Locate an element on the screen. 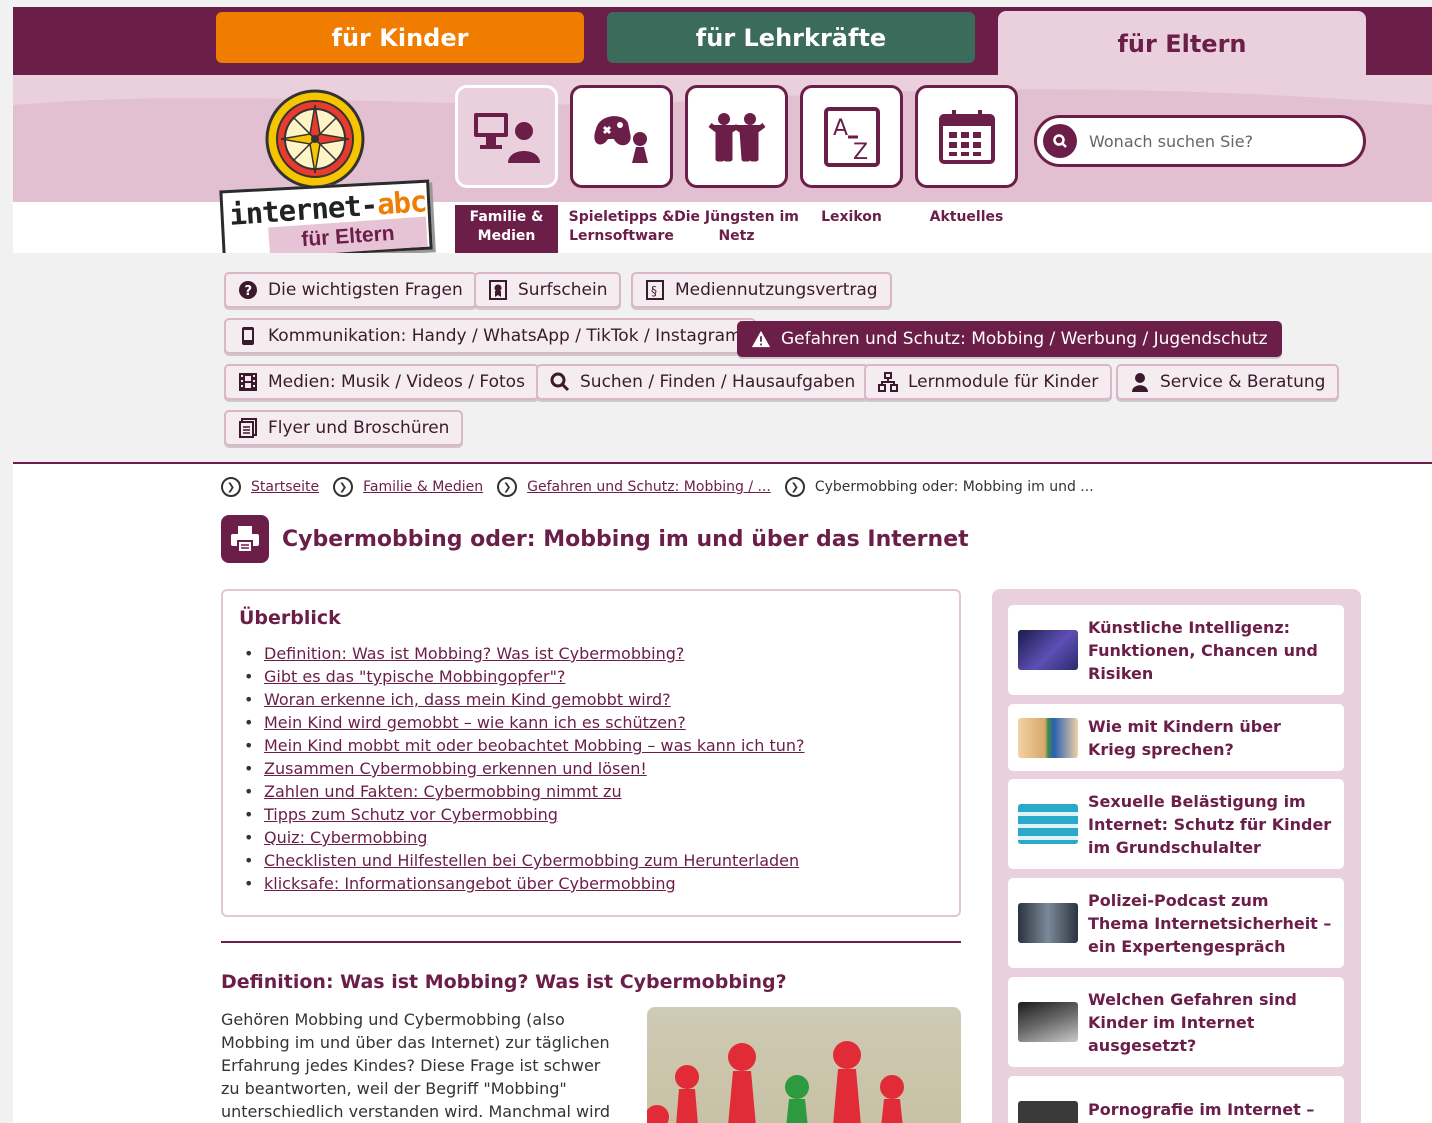 Image resolution: width=1432 pixels, height=1123 pixels. warning-icon is located at coordinates (761, 339).